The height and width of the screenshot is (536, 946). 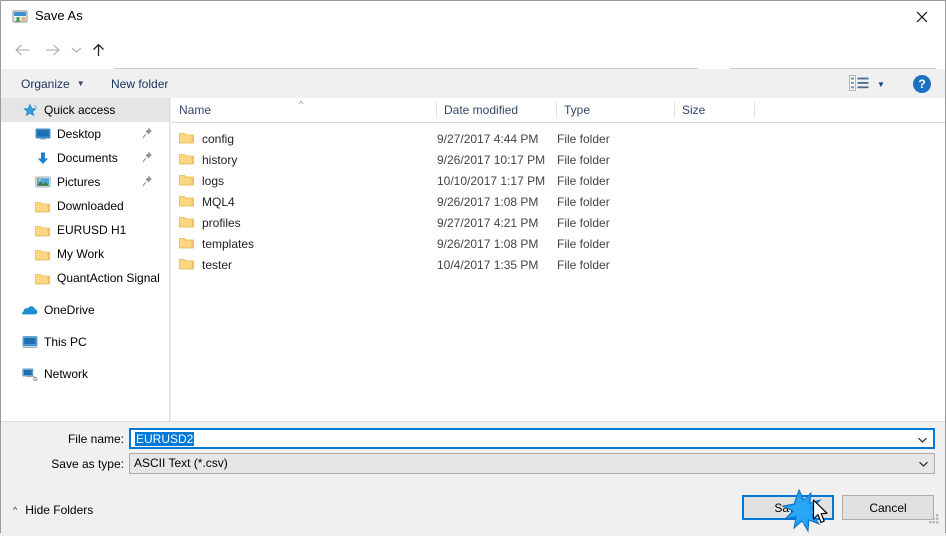 I want to click on table-row: MQL4 9/26/2017 1:08 PM File folder, so click(x=558, y=201).